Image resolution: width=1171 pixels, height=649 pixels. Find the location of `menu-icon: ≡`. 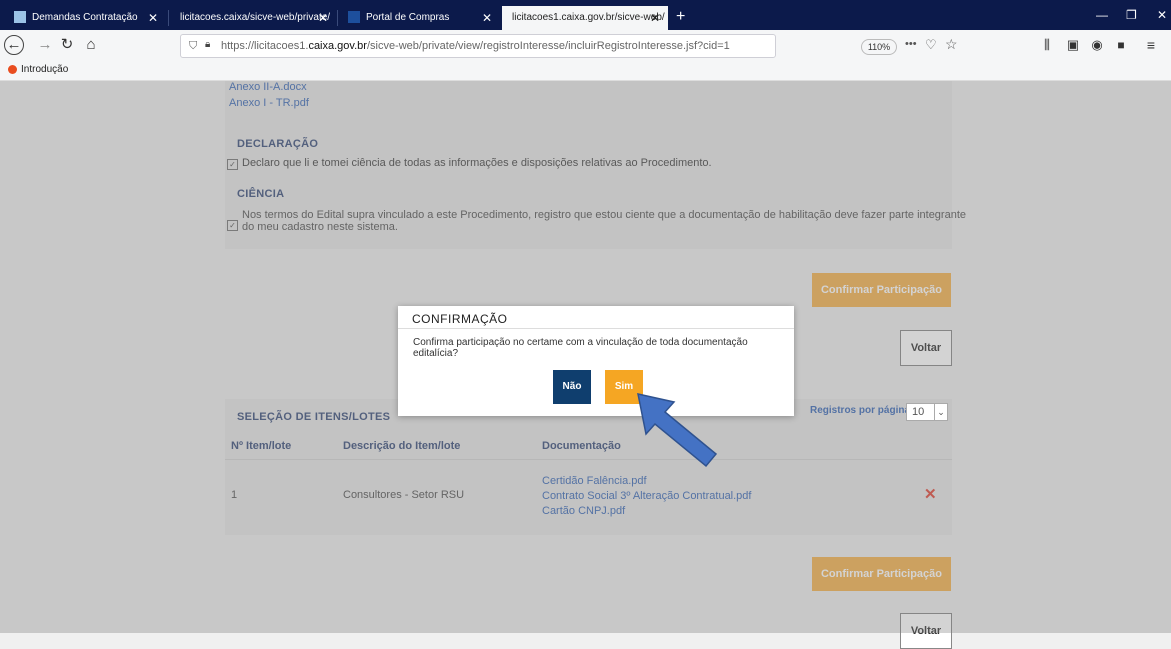

menu-icon: ≡ is located at coordinates (1151, 45).